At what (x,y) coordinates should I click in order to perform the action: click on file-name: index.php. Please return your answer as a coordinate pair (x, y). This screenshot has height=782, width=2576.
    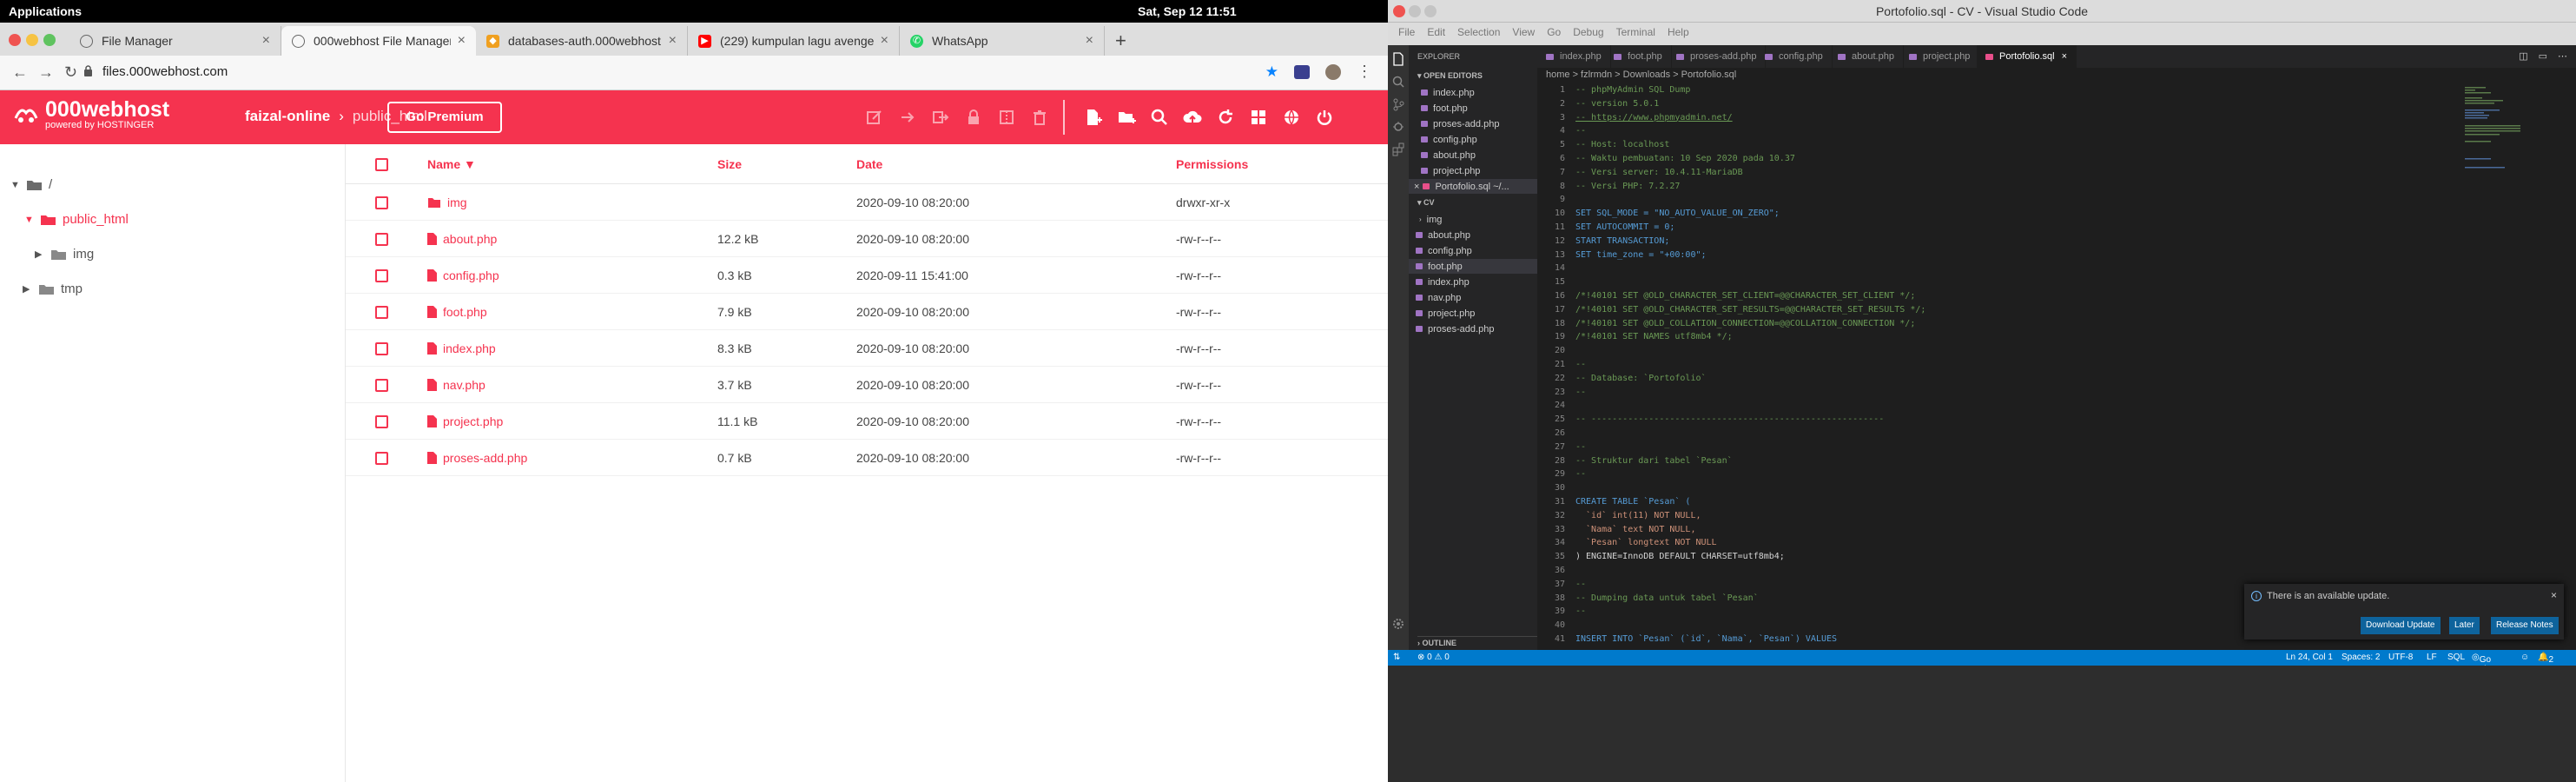
    Looking at the image, I should click on (469, 348).